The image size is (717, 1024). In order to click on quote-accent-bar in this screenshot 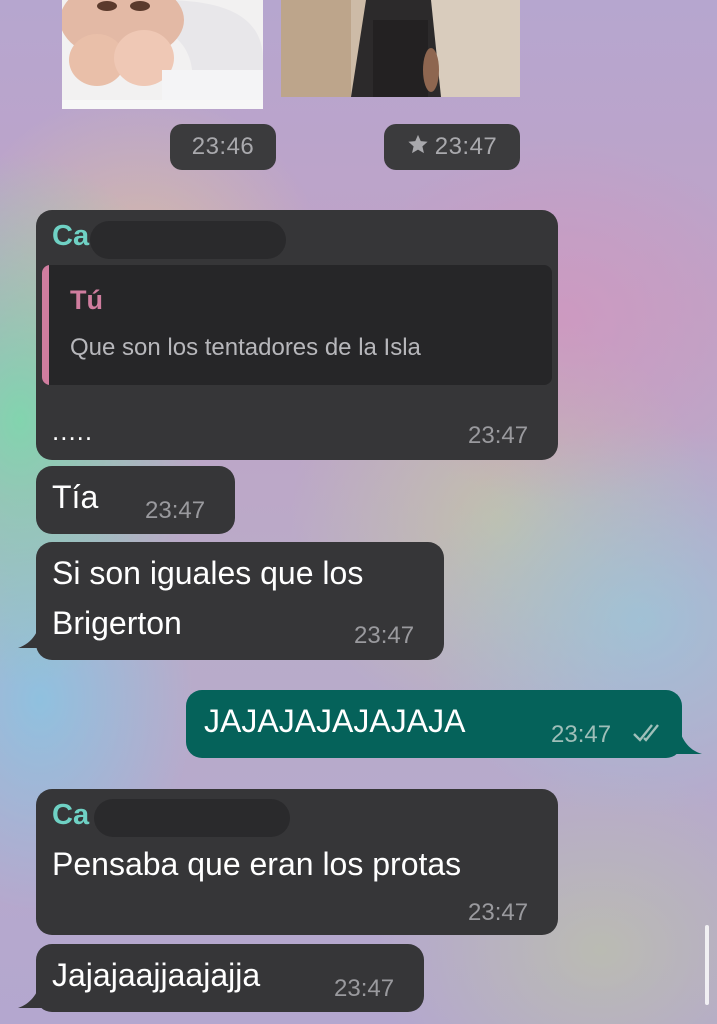, I will do `click(45, 325)`.